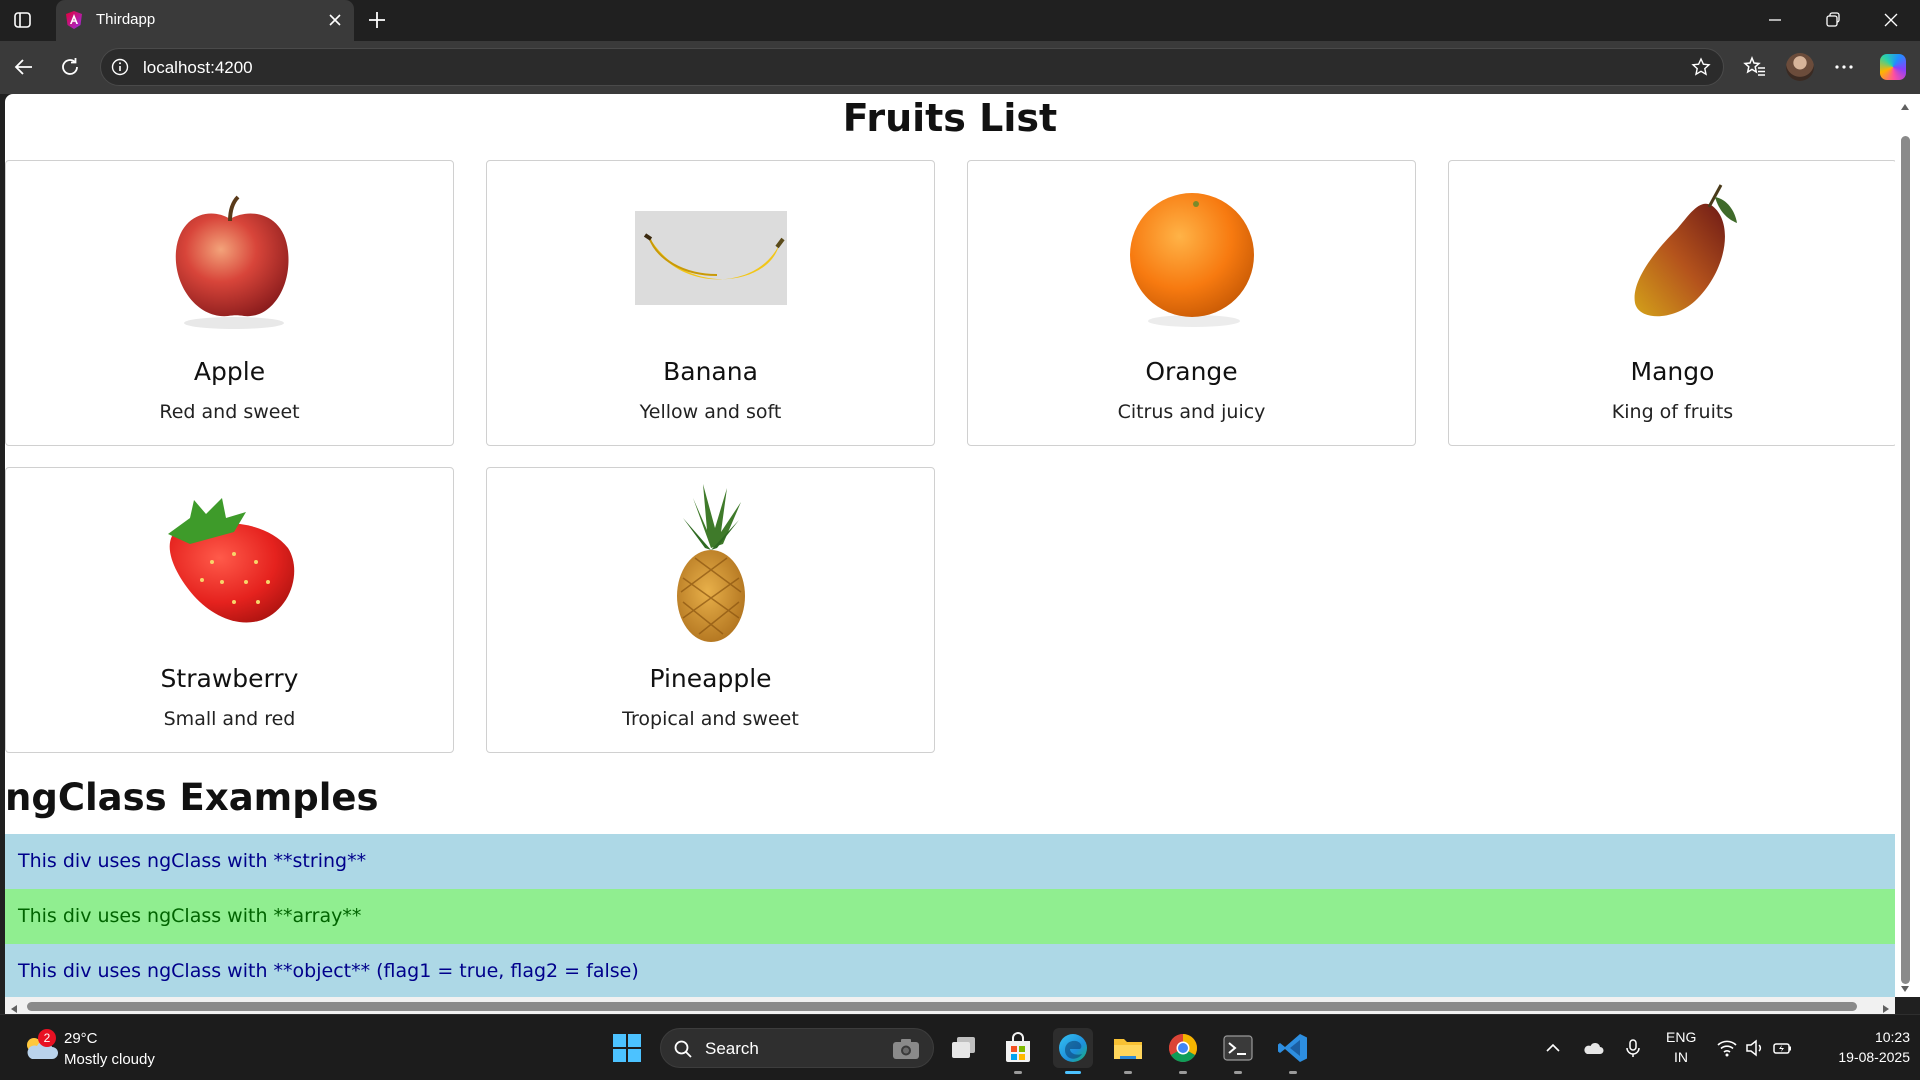 The height and width of the screenshot is (1080, 1920). Describe the element at coordinates (47, 1038) in the screenshot. I see `weather-notification-badge: 2` at that location.